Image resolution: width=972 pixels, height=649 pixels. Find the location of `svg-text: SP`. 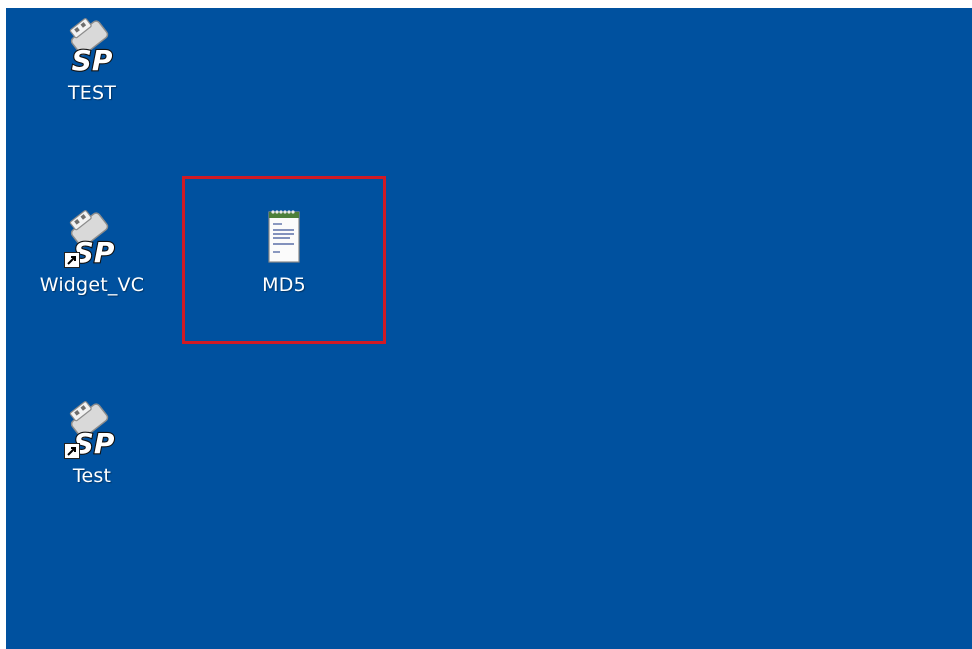

svg-text: SP is located at coordinates (92, 60).